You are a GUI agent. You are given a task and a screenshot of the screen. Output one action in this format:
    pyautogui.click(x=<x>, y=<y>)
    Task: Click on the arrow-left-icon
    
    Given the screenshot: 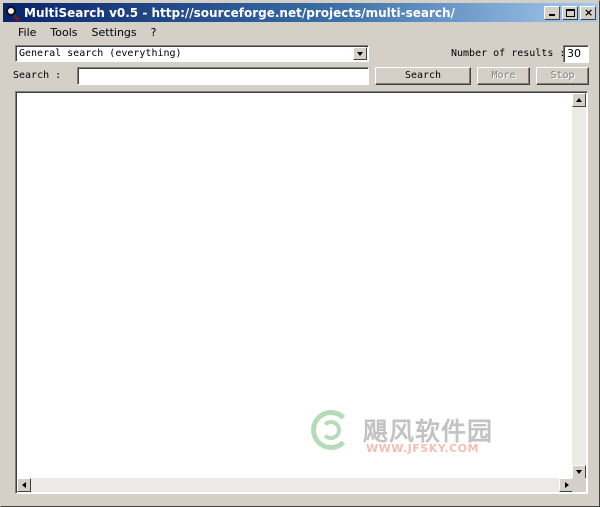 What is the action you would take?
    pyautogui.click(x=24, y=485)
    